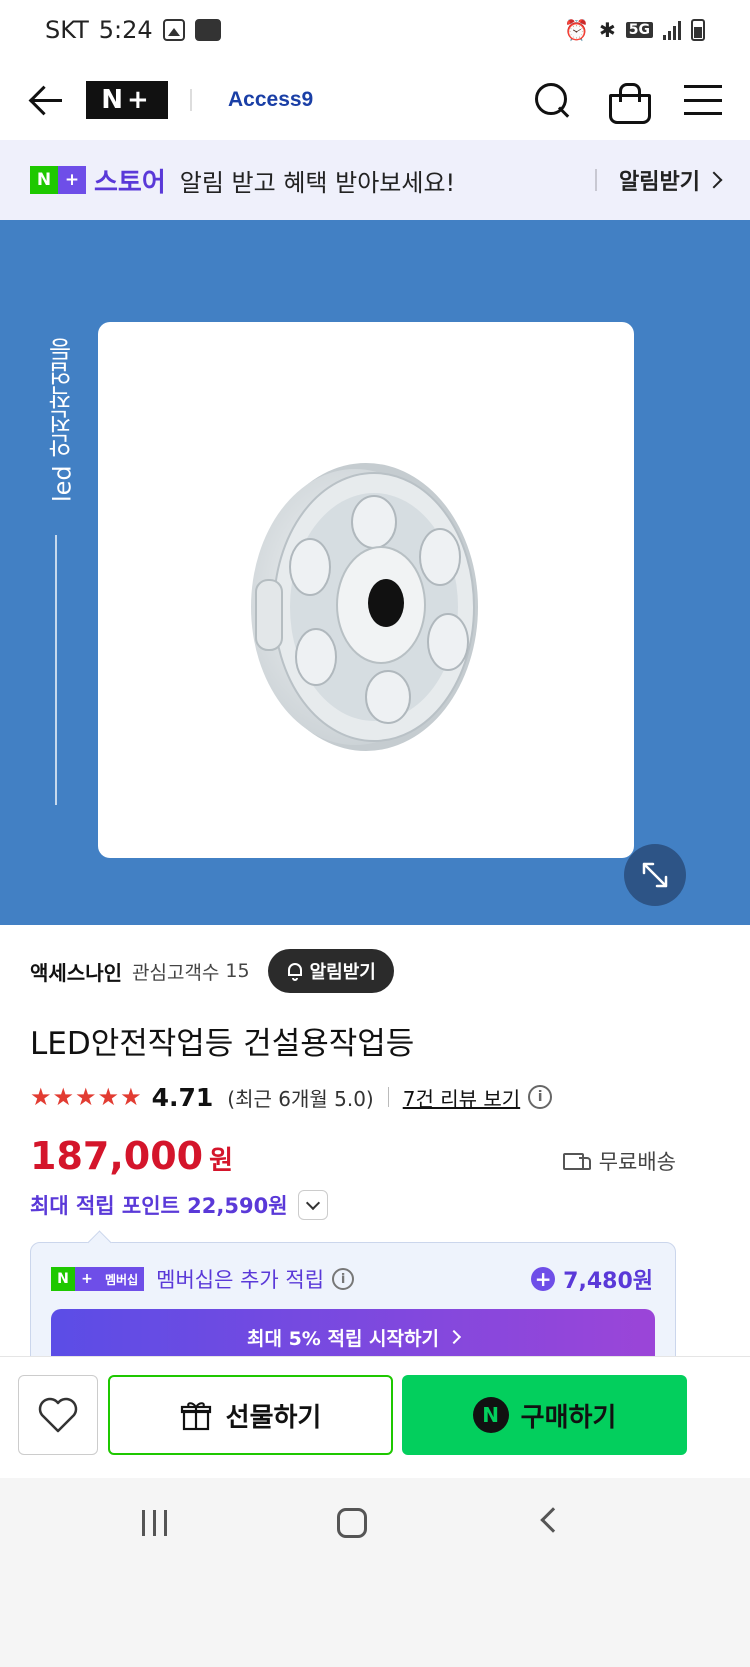 The width and height of the screenshot is (750, 1667). What do you see at coordinates (364, 607) in the screenshot?
I see `led-reel-image` at bounding box center [364, 607].